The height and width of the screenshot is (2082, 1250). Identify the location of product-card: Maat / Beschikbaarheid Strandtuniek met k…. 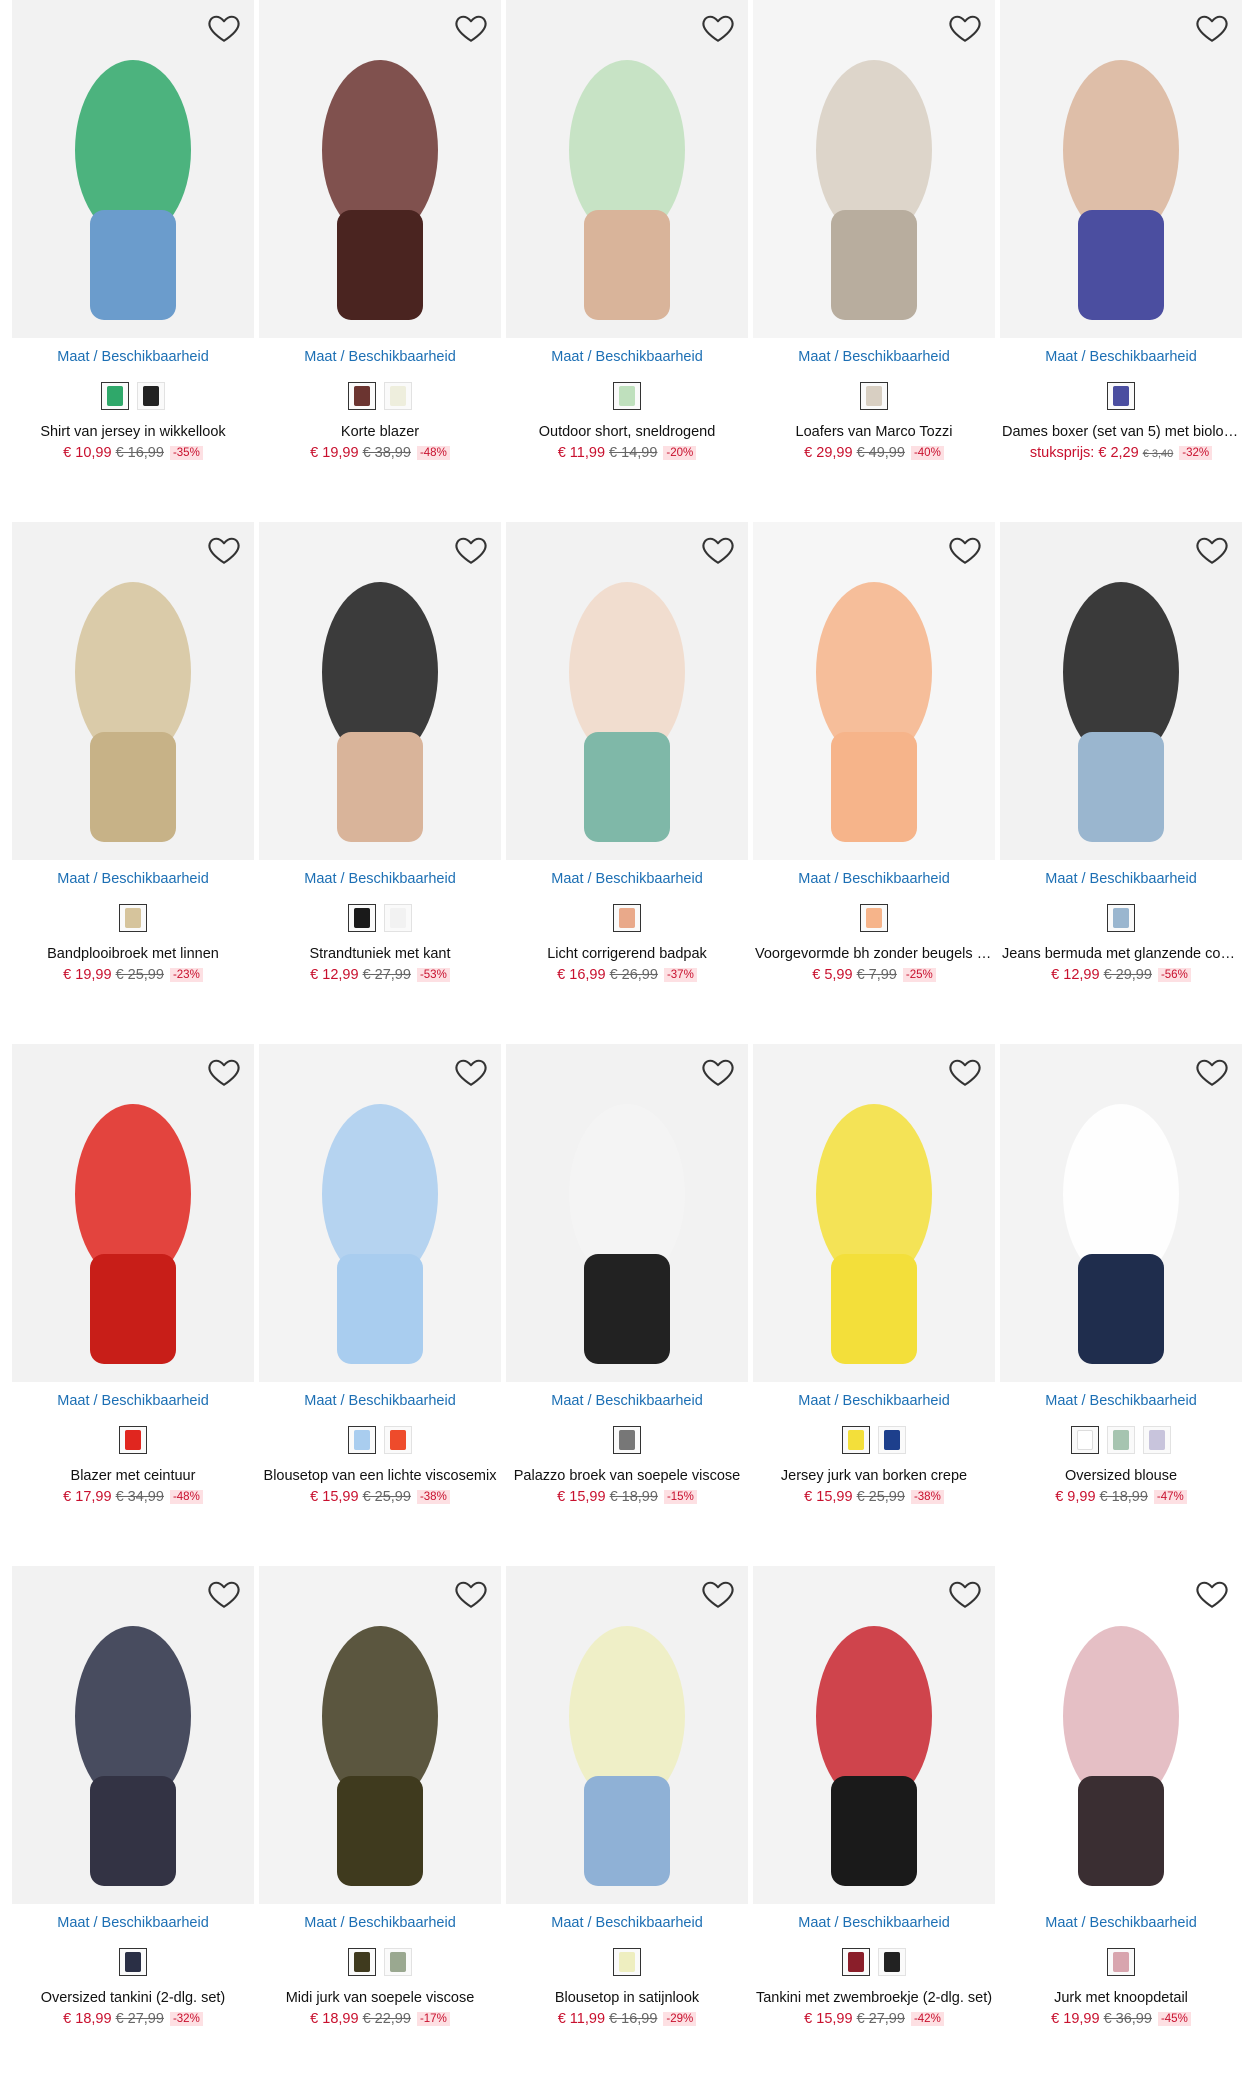
(380, 762).